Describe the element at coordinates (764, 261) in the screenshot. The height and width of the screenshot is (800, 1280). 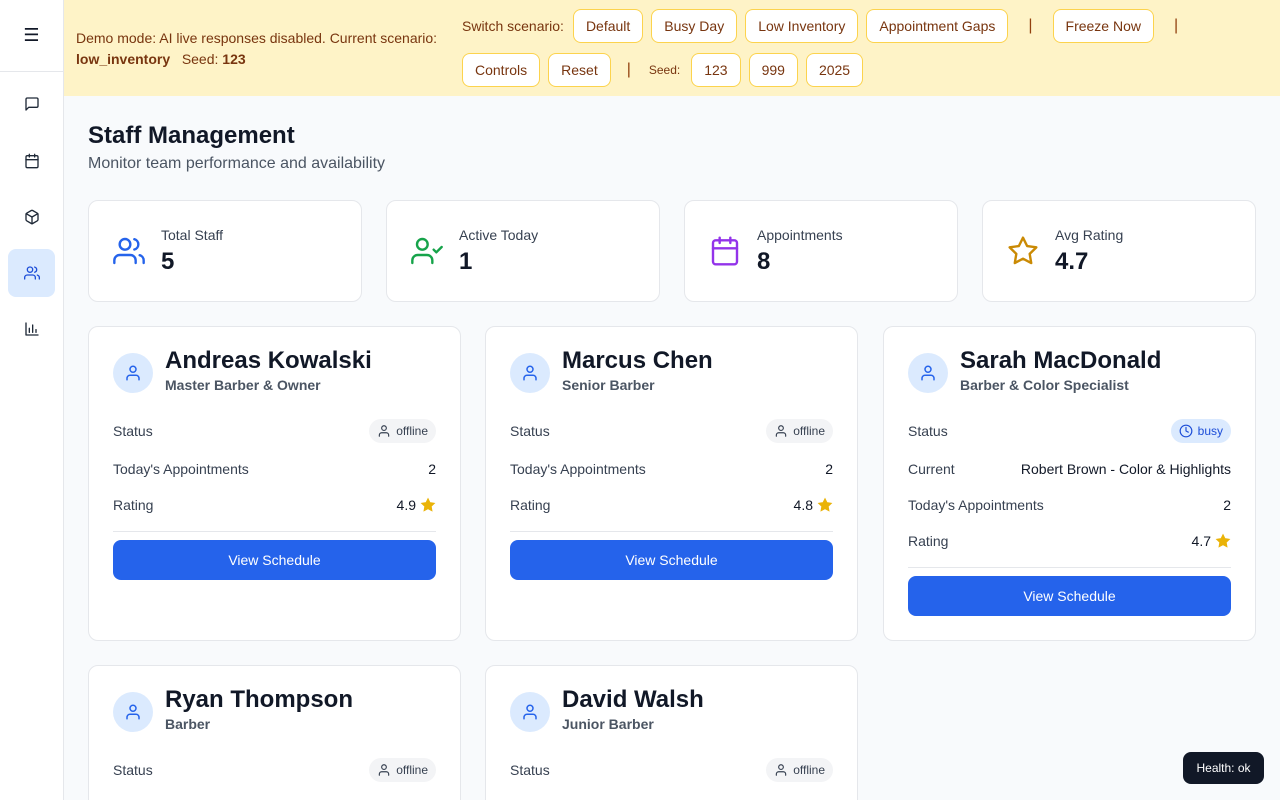
I see `stat-value: 8` at that location.